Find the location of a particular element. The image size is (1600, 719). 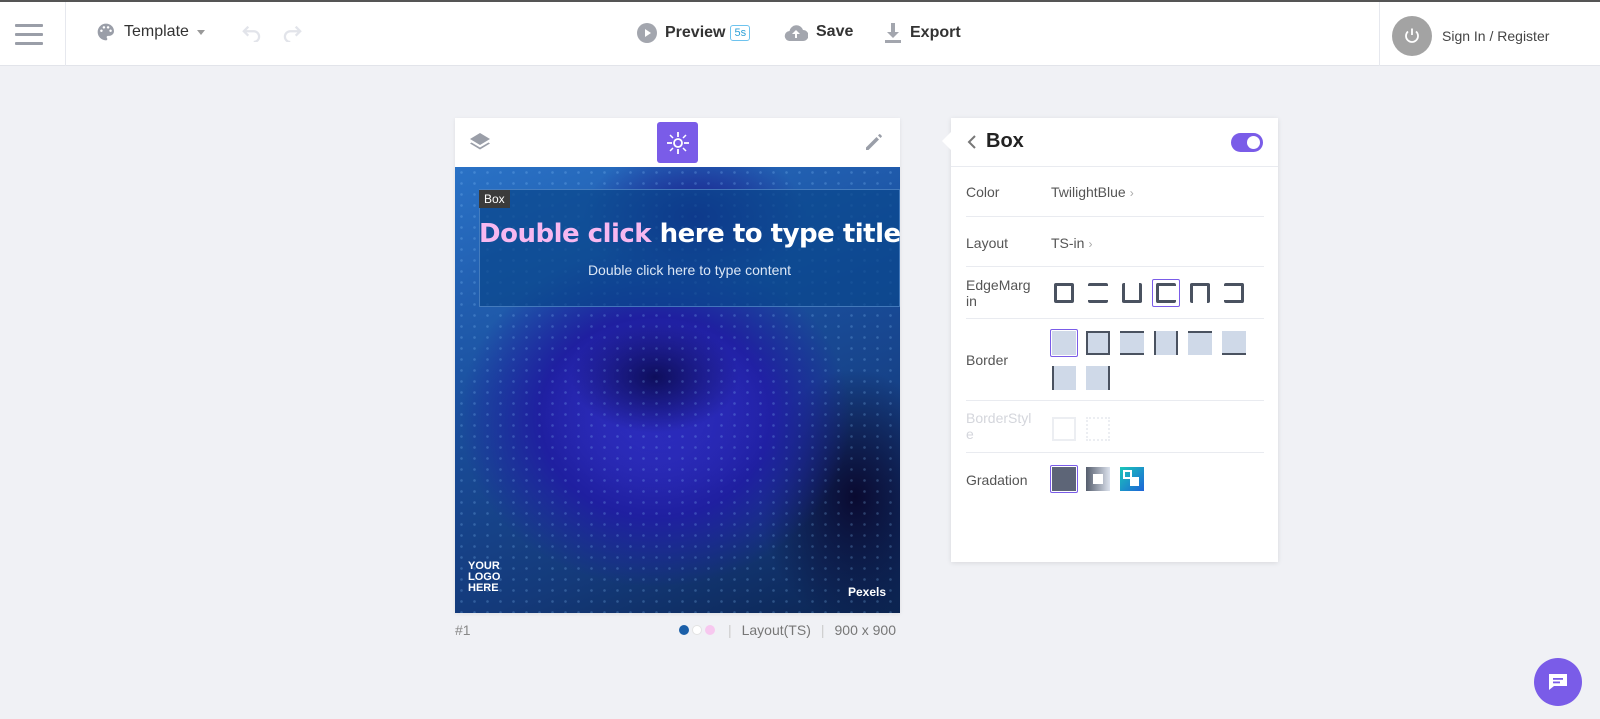

edge-bottom-icon is located at coordinates (1200, 293).